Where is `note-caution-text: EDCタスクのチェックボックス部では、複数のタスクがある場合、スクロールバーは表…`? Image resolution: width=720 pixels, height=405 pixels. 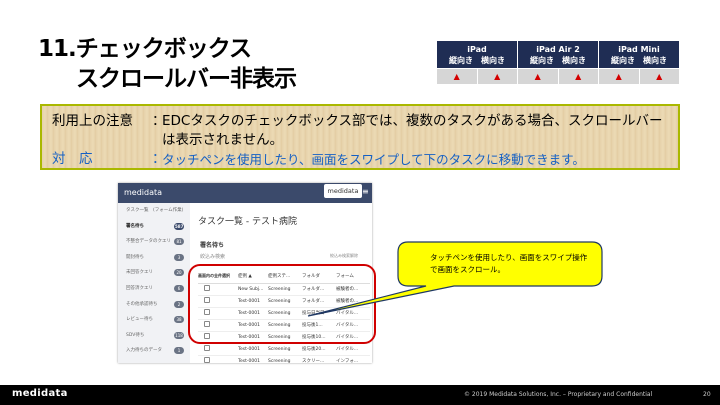 note-caution-text: EDCタスクのチェックボックス部では、複数のタスクがある場合、スクロールバーは表… is located at coordinates (412, 130).